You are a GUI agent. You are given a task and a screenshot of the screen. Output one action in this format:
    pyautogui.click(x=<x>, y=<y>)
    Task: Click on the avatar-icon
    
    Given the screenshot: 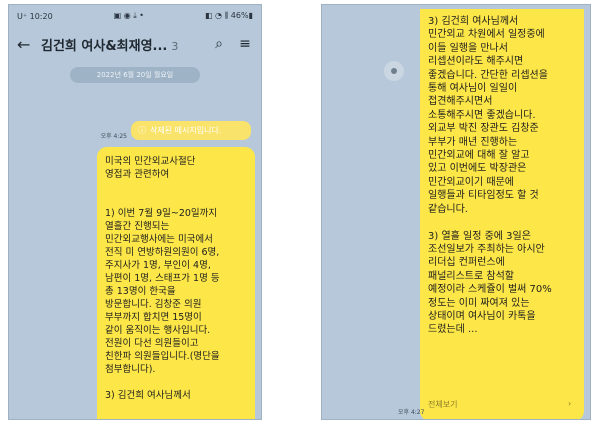 What is the action you would take?
    pyautogui.click(x=394, y=71)
    